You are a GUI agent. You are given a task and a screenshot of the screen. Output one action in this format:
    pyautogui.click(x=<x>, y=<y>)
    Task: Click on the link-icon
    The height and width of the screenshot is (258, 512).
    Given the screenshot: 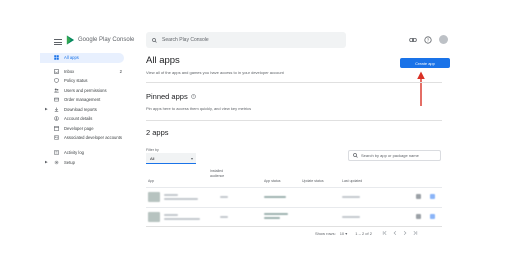 What is the action you would take?
    pyautogui.click(x=413, y=40)
    